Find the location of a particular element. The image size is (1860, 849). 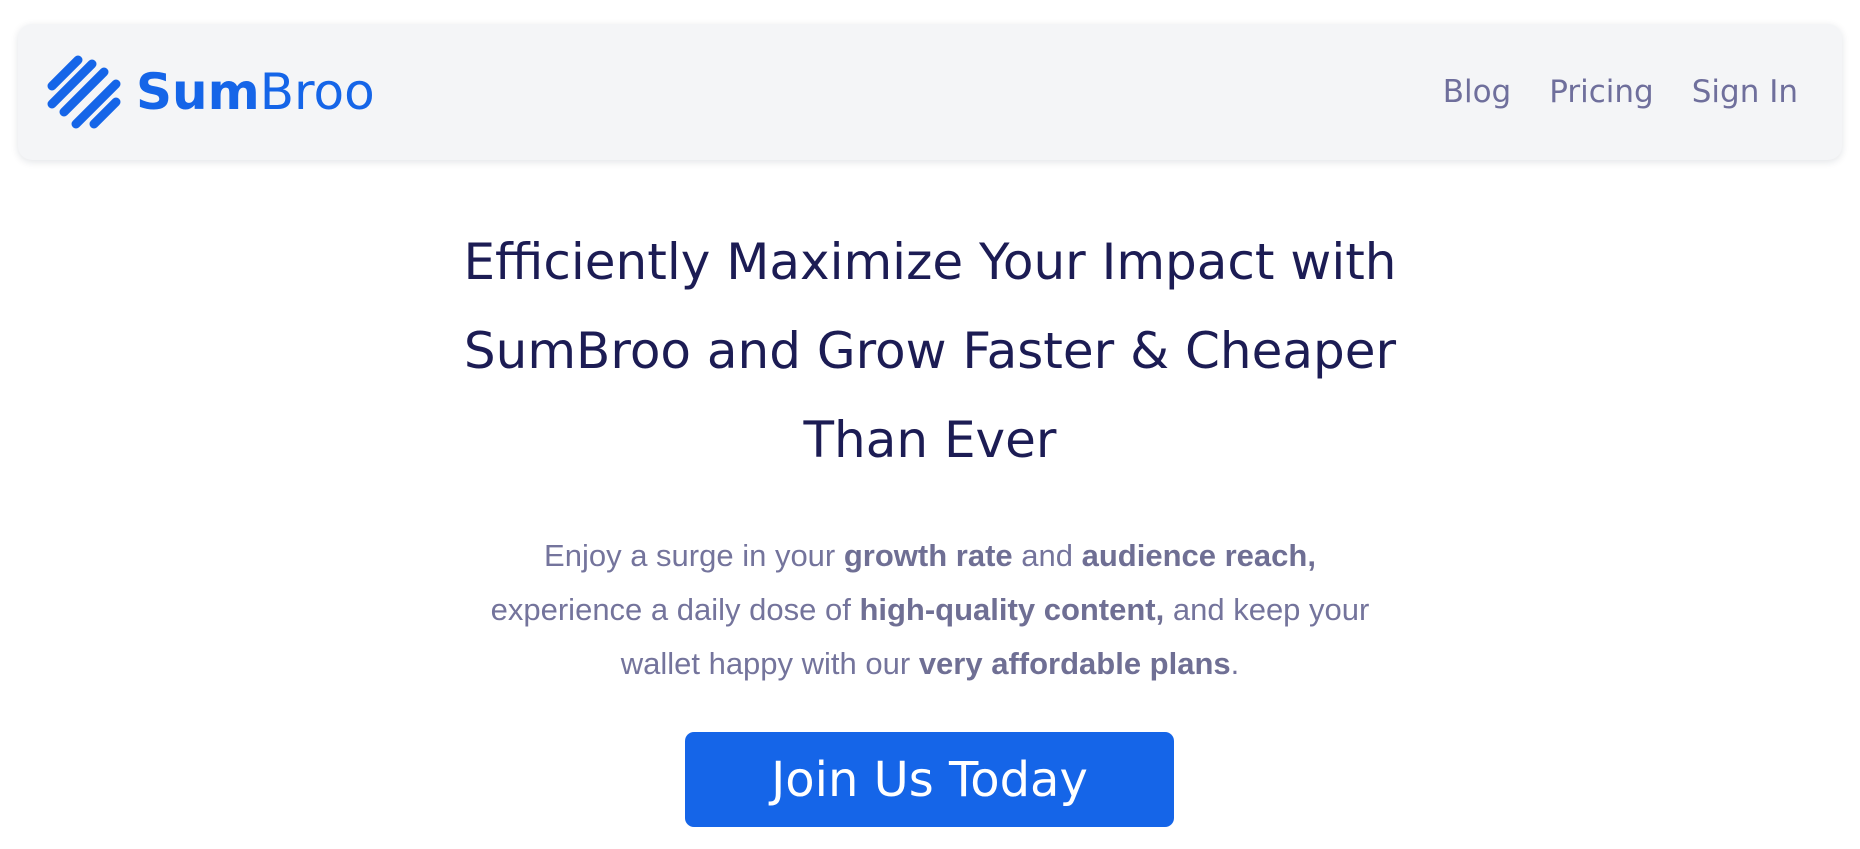

subtitle-highlight-plans: very affordable plans is located at coordinates (1074, 663).